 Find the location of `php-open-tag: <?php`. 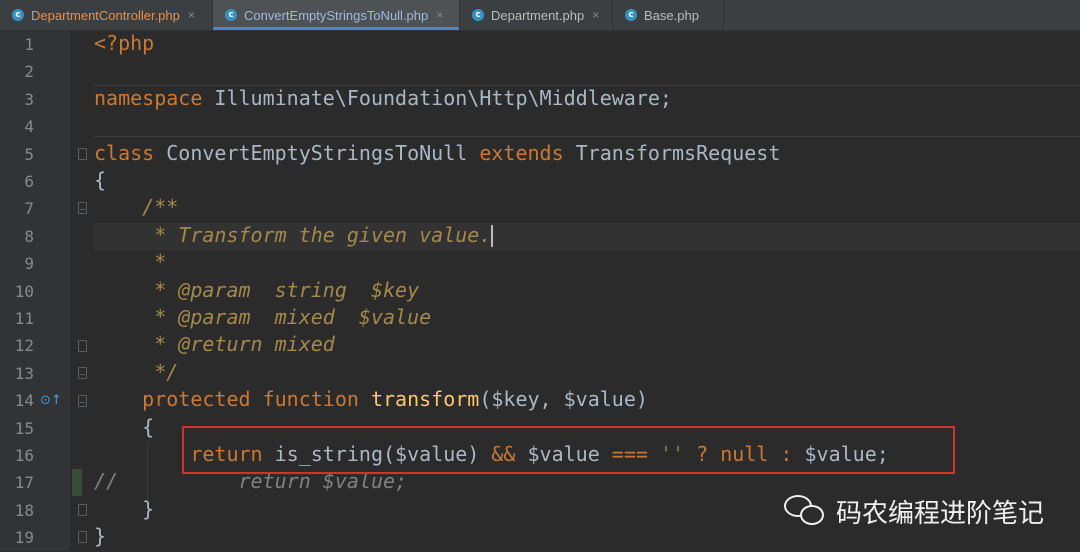

php-open-tag: <?php is located at coordinates (124, 43).